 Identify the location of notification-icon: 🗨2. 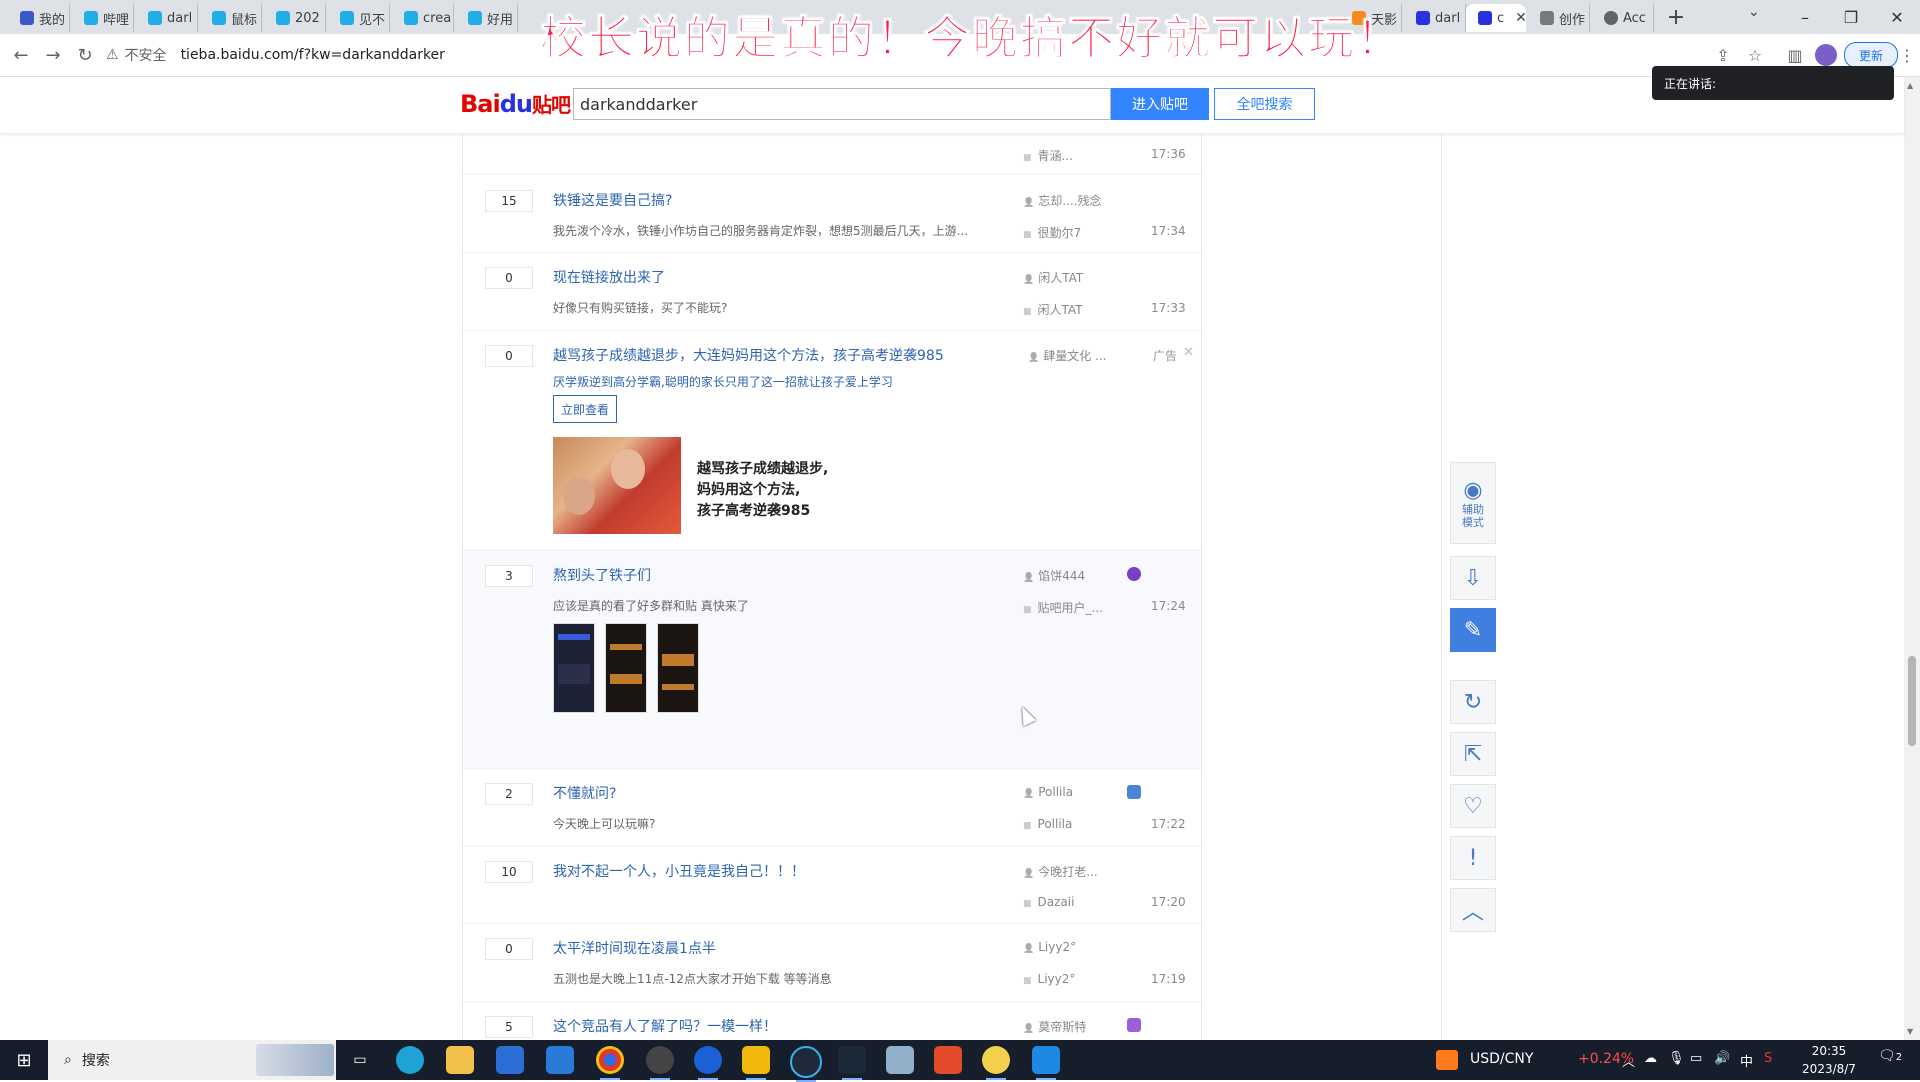
(1890, 1056).